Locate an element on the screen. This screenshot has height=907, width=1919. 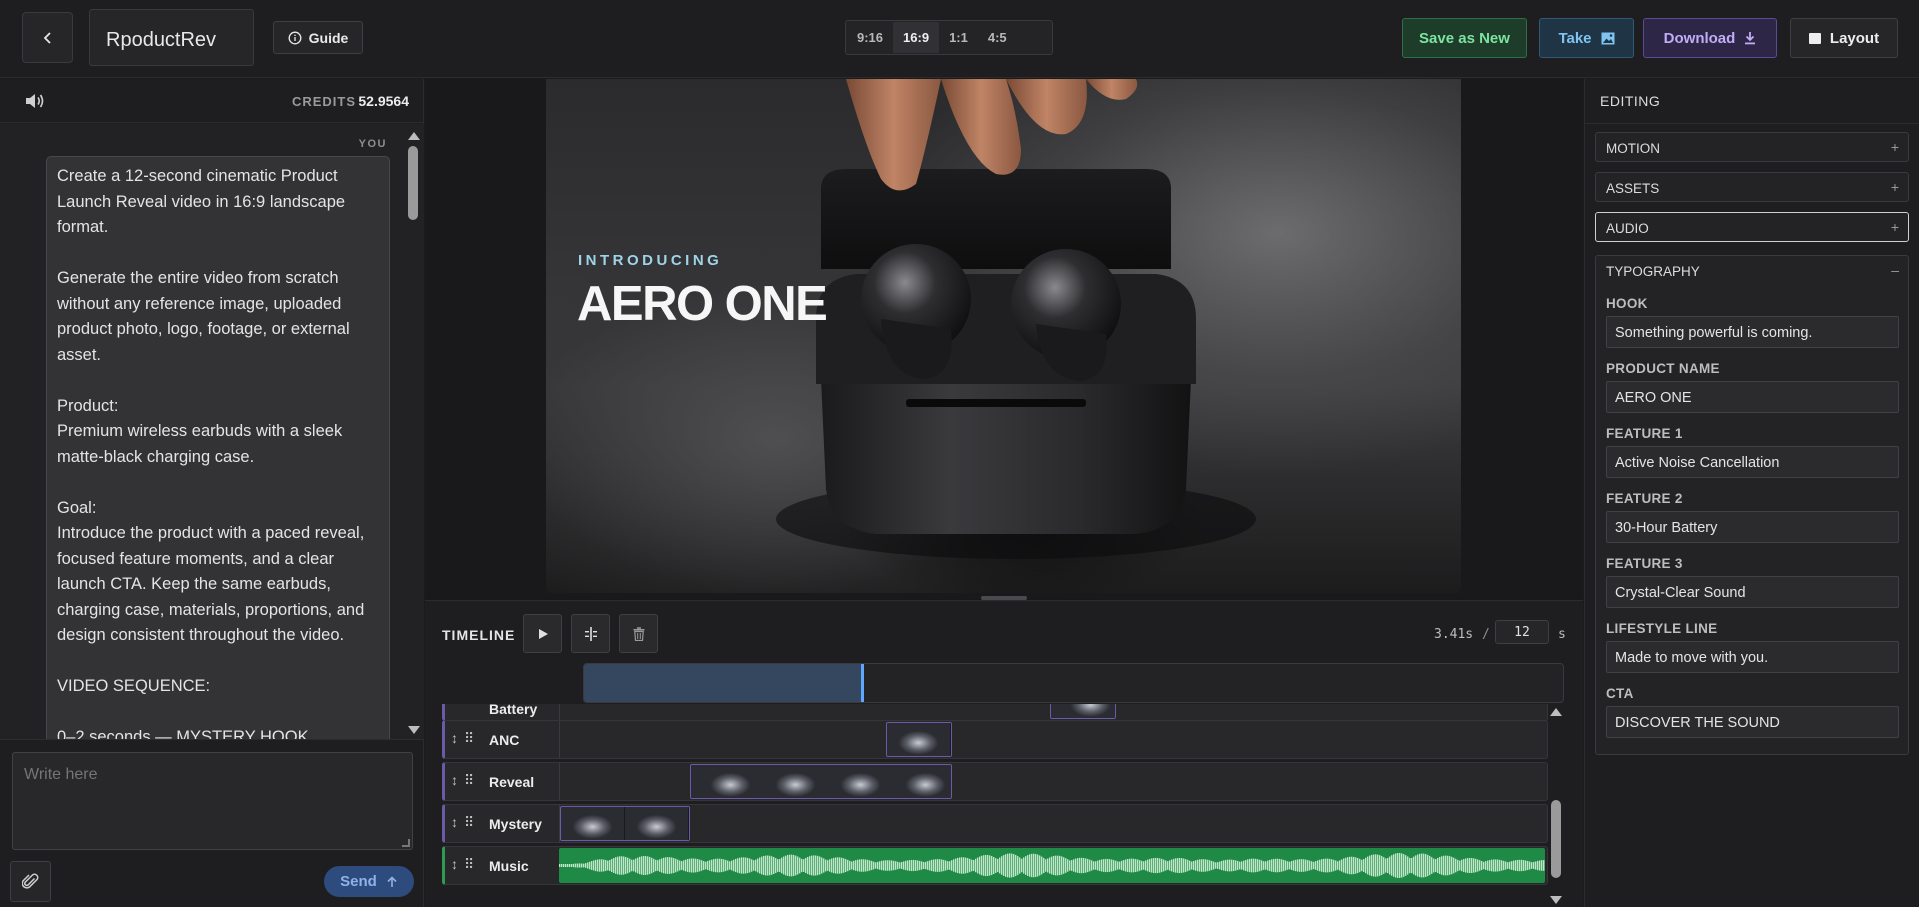
track-anc: ↕⠿ ANC is located at coordinates (995, 739).